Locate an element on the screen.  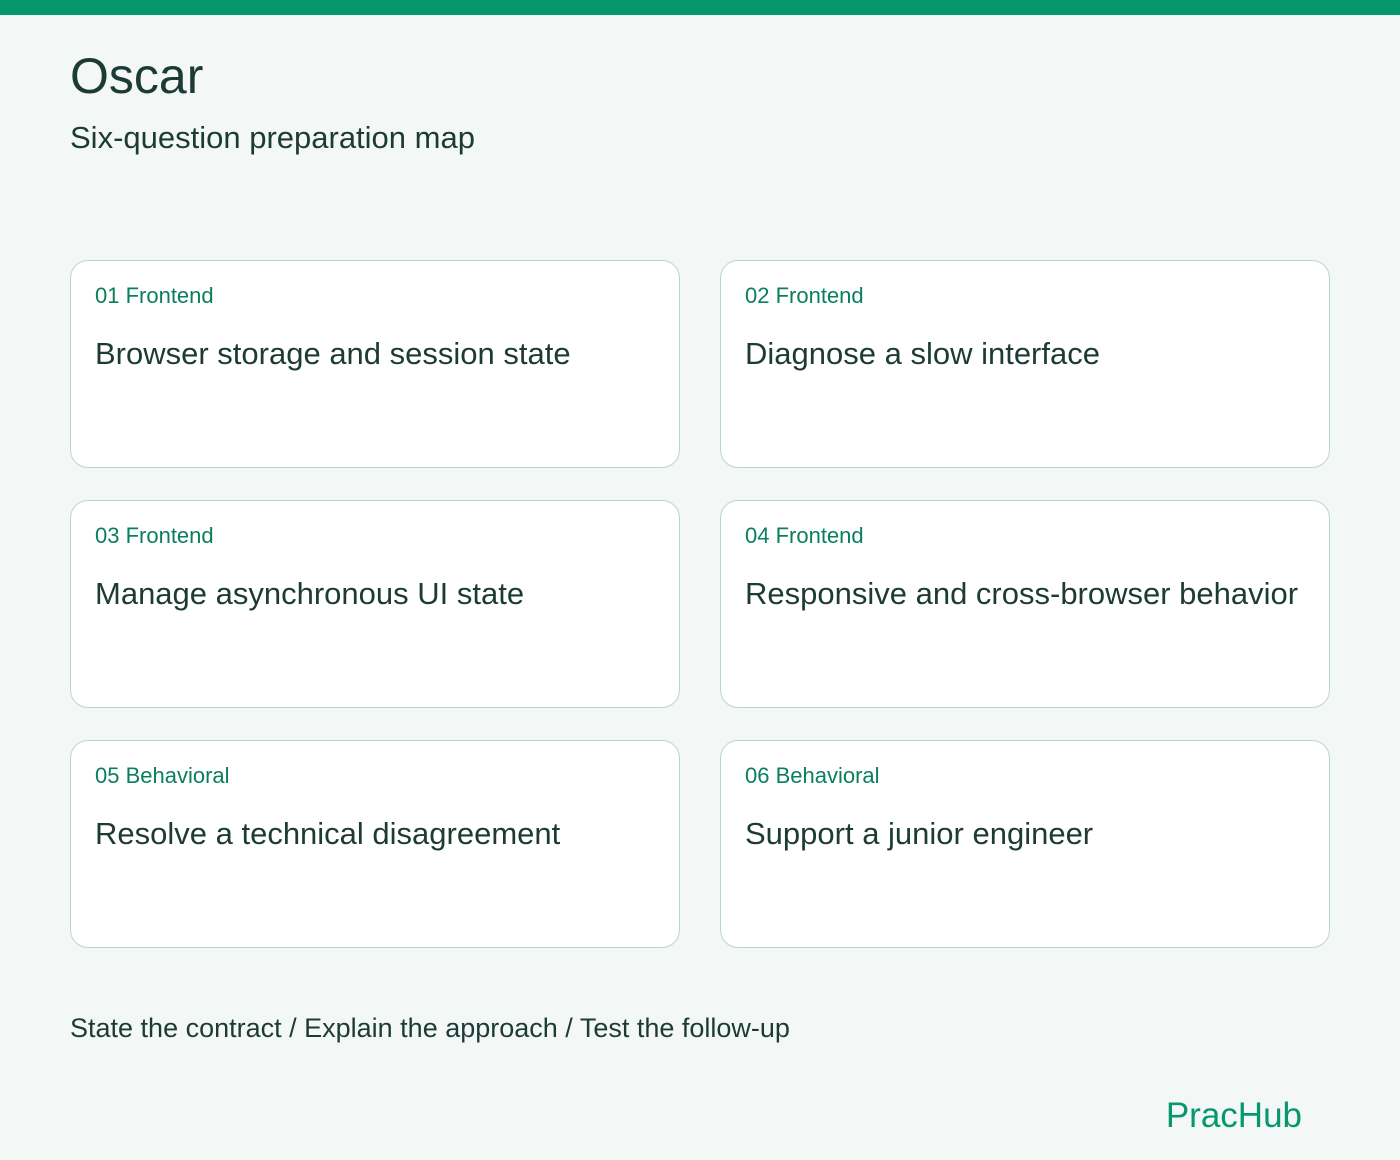
question-tag: 04 Frontend is located at coordinates (804, 535).